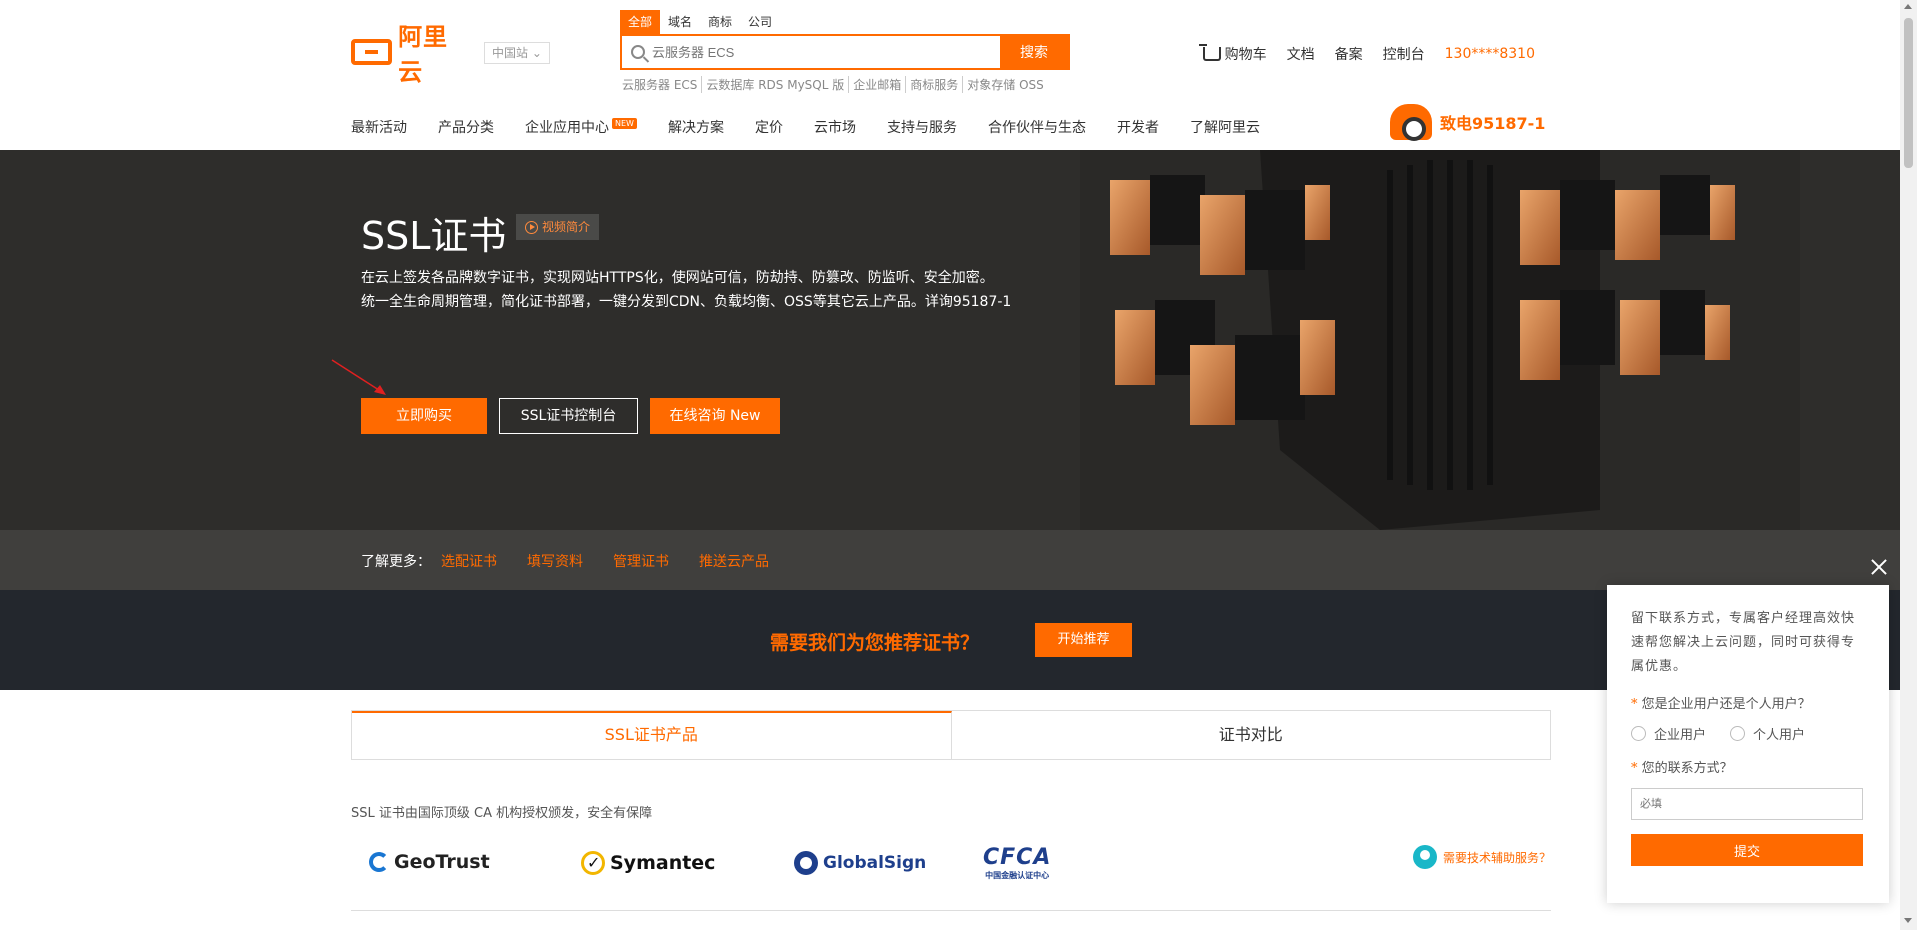 The image size is (1917, 930). What do you see at coordinates (555, 561) in the screenshot?
I see `learn-link-fill-info: 填写资料` at bounding box center [555, 561].